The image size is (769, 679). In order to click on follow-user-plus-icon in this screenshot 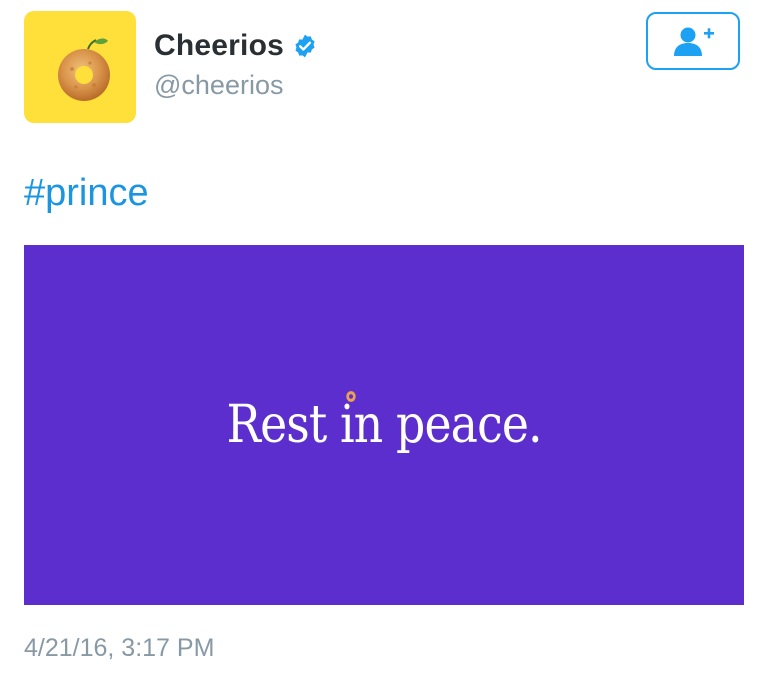, I will do `click(694, 41)`.